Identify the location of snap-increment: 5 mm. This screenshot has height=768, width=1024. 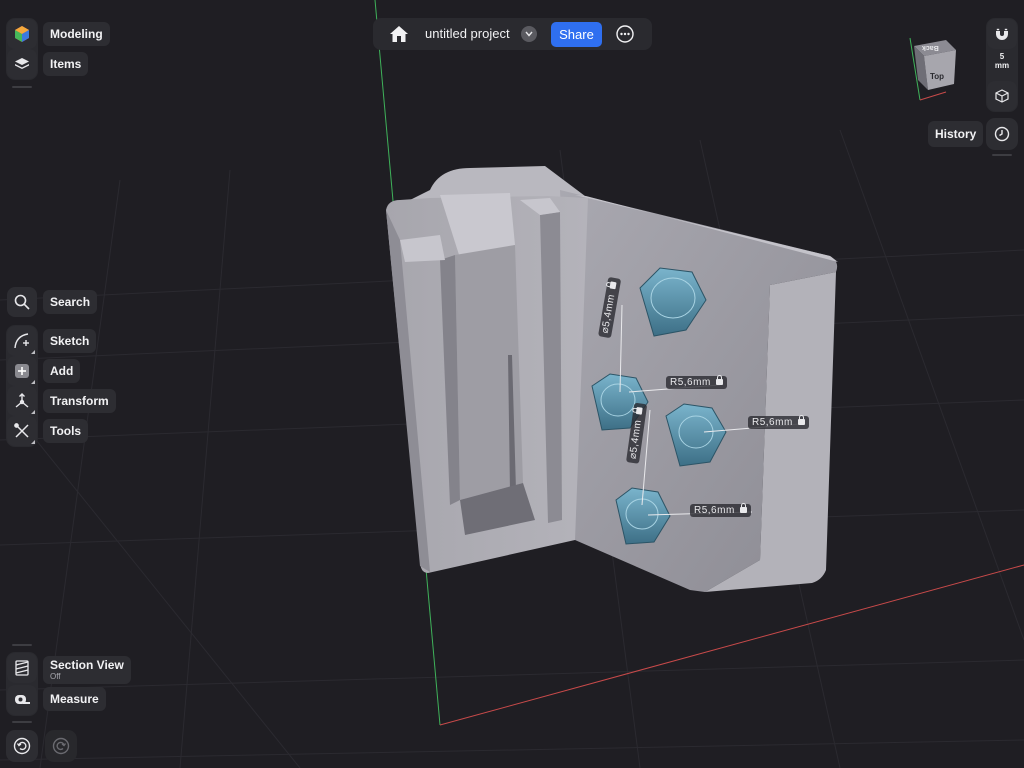
(1002, 61).